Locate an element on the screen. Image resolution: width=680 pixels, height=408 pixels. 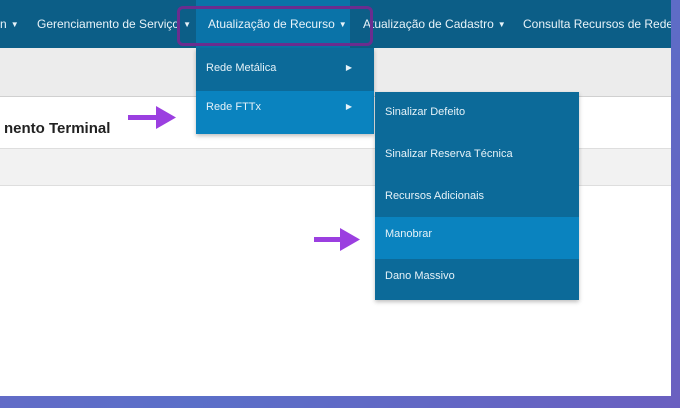
menu-item-rede-metalica: Rede Metálica ▶ is located at coordinates (285, 68).